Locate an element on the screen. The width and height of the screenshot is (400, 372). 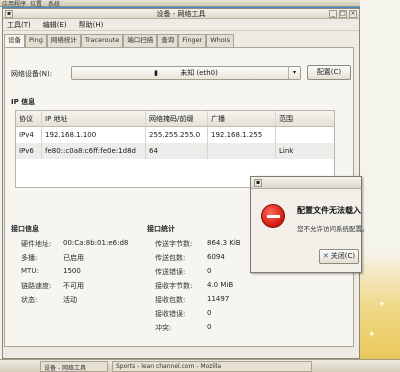
table-cell: IPv4 is located at coordinates (29, 135).